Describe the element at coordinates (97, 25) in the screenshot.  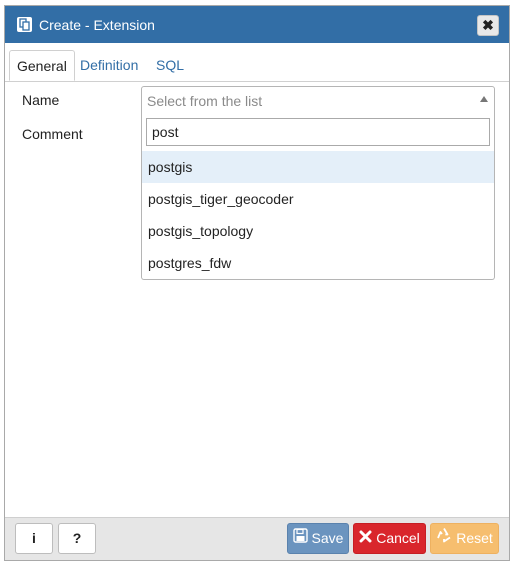
I see `dialog-title: Create - Extension` at that location.